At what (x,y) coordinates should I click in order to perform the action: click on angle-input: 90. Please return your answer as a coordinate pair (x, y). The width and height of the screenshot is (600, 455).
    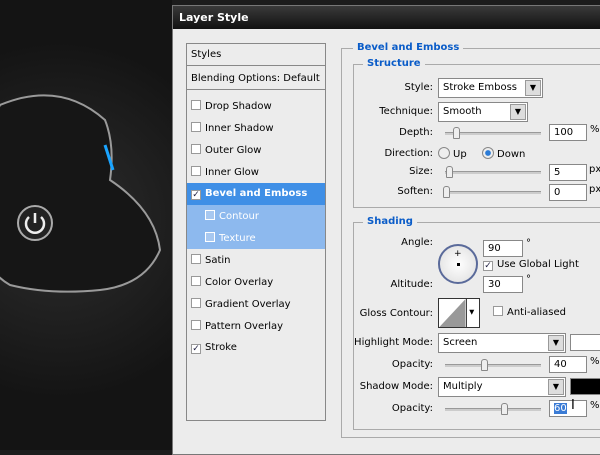
    Looking at the image, I should click on (503, 248).